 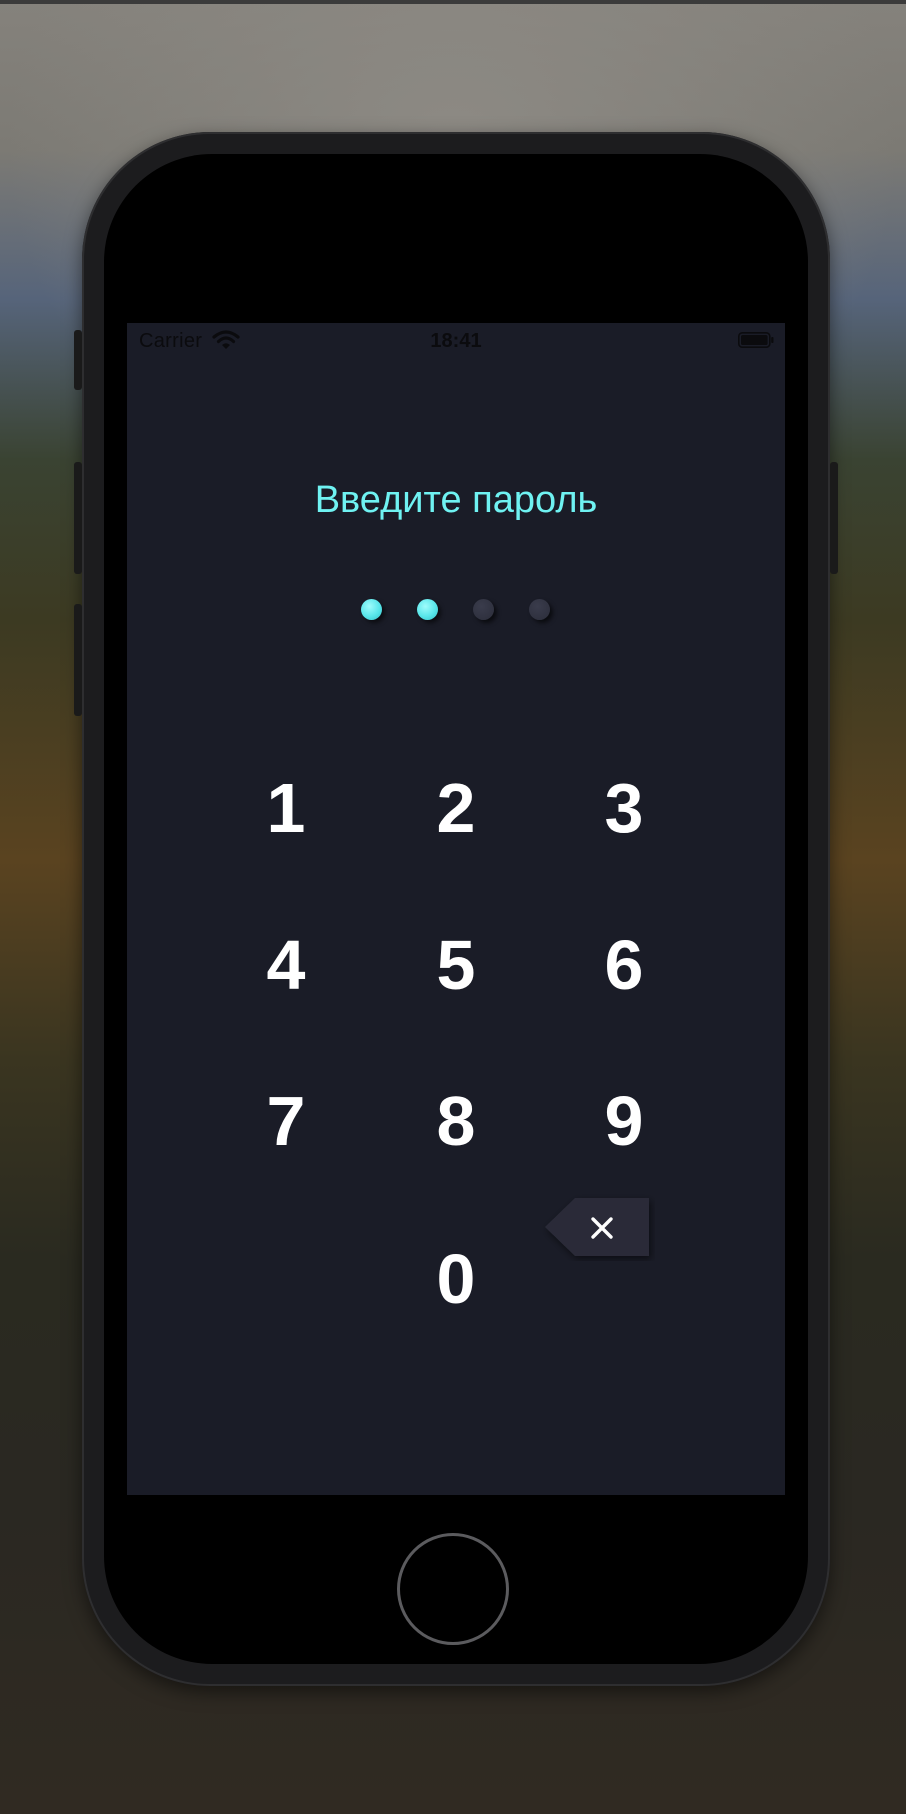 I want to click on backspace-x-icon, so click(x=597, y=1227).